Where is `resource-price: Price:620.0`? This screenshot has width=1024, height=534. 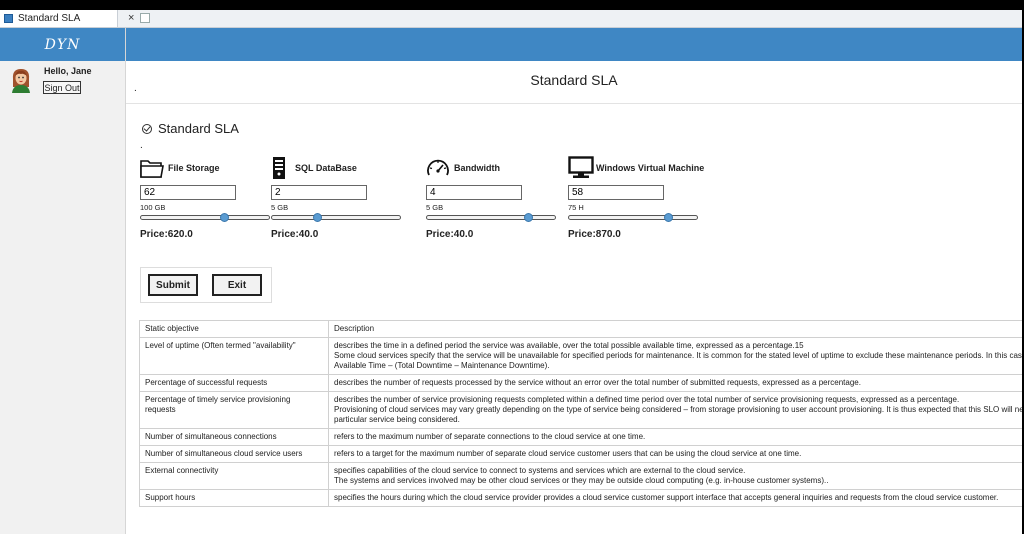
resource-price: Price:620.0 is located at coordinates (166, 234).